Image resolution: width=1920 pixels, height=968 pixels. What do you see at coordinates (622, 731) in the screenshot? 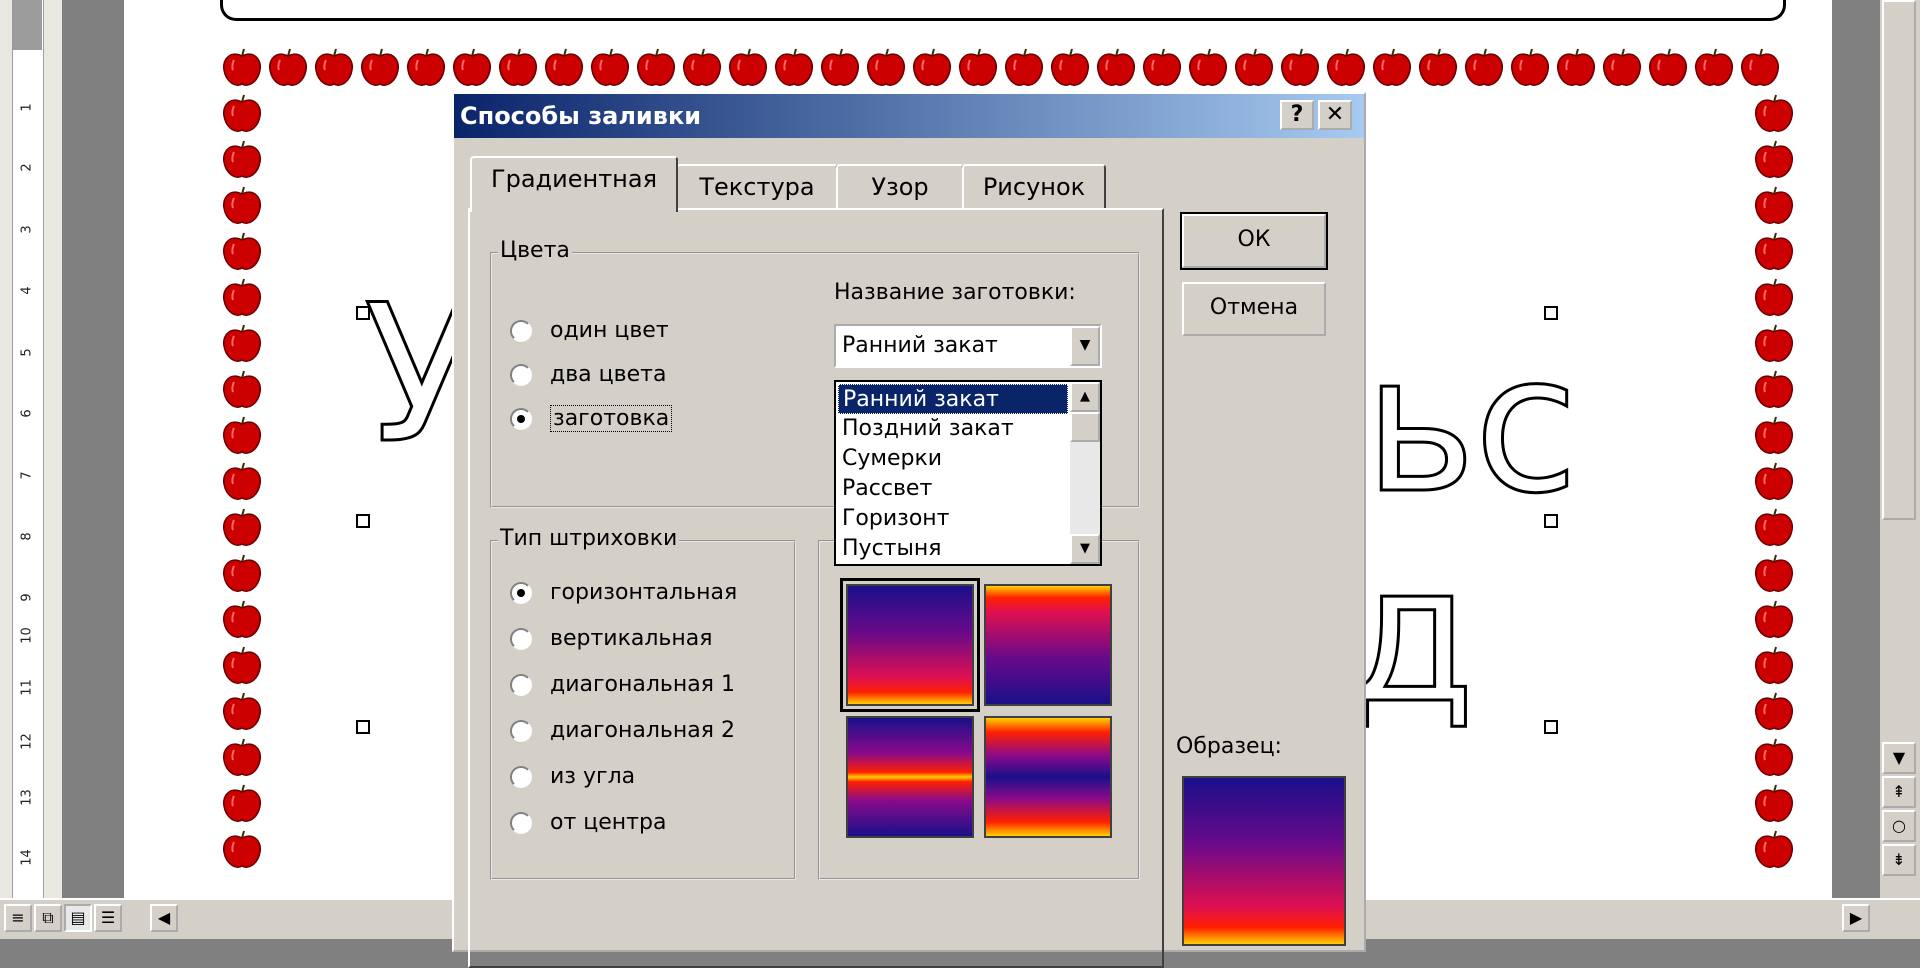
I see `radio-diagonal-down: диагональная 2` at bounding box center [622, 731].